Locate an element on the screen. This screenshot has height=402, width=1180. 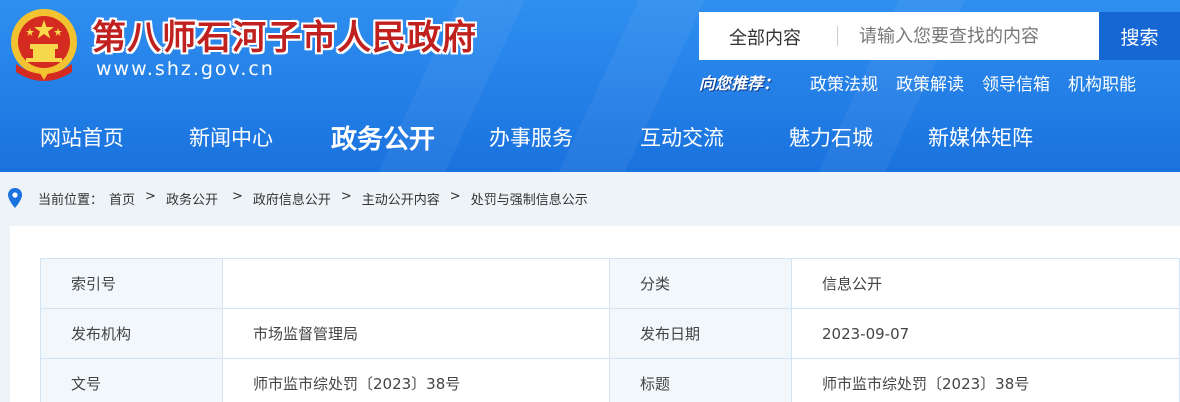
quick-link-interpretation: 政策解读 is located at coordinates (930, 82).